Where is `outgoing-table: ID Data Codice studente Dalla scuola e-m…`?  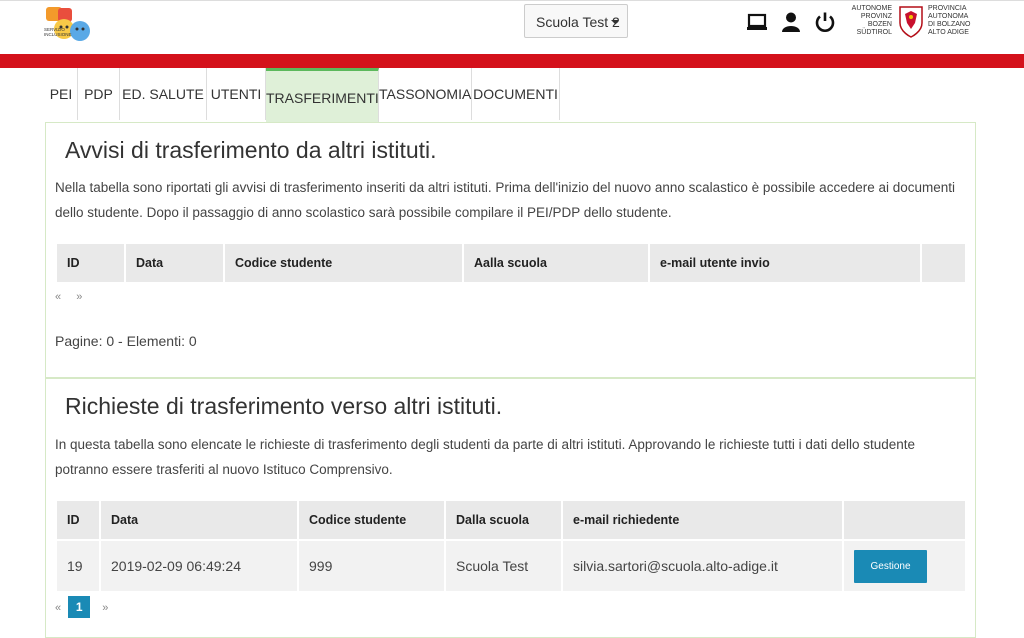 outgoing-table: ID Data Codice studente Dalla scuola e-m… is located at coordinates (511, 546).